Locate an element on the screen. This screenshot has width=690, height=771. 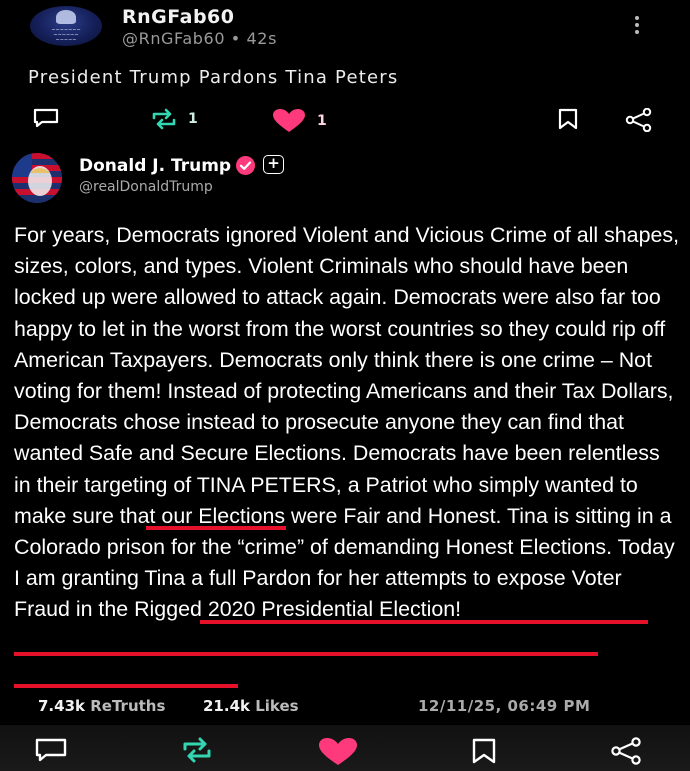
outer-share-button is located at coordinates (639, 120).